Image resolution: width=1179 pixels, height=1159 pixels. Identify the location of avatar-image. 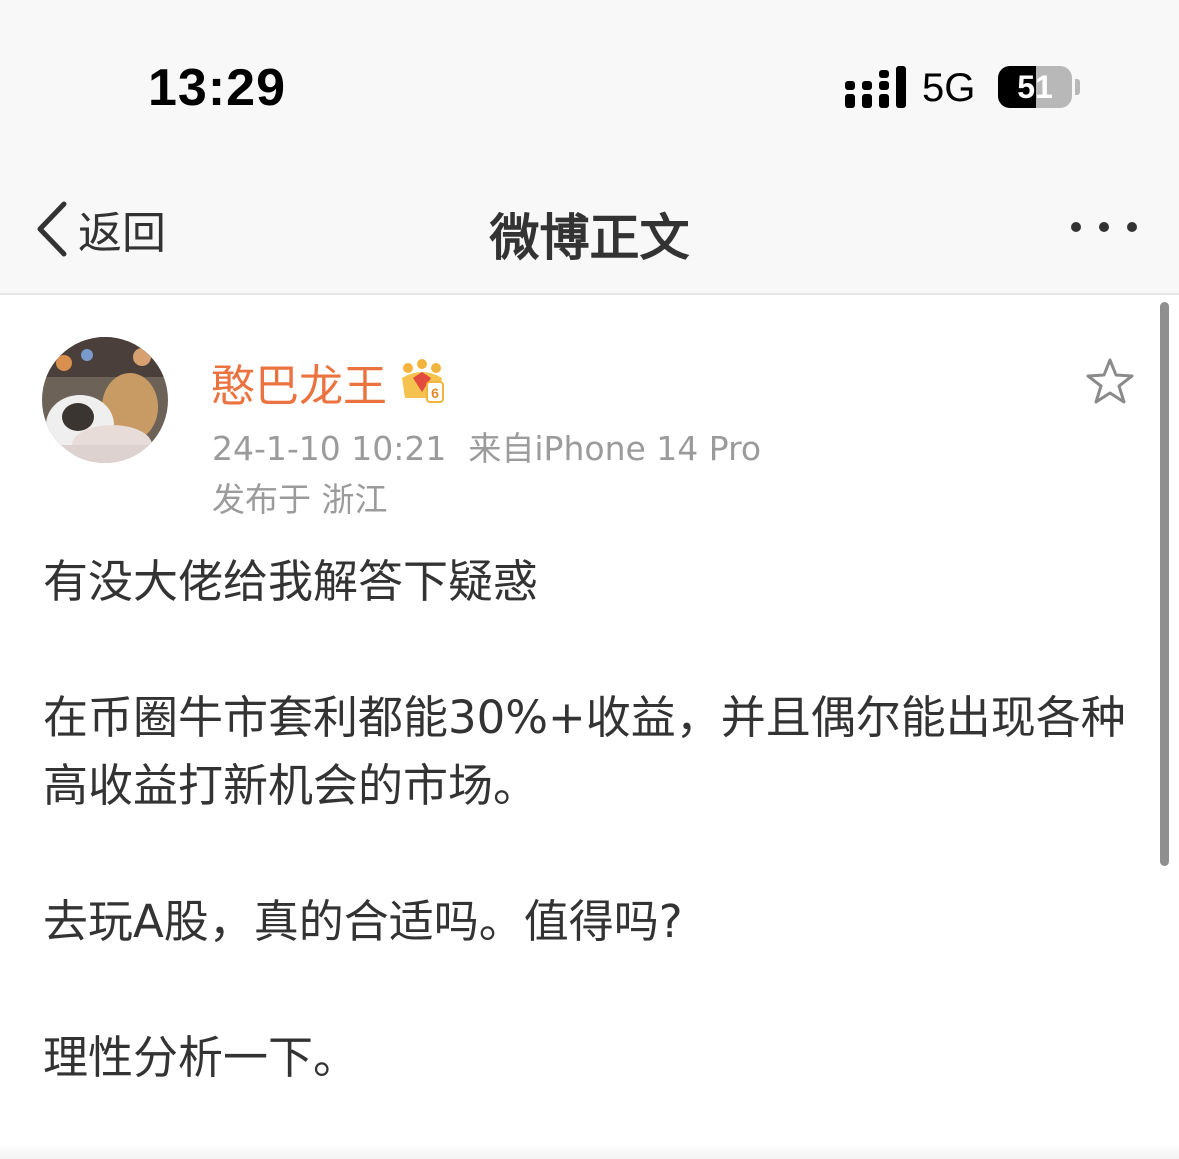
(105, 400).